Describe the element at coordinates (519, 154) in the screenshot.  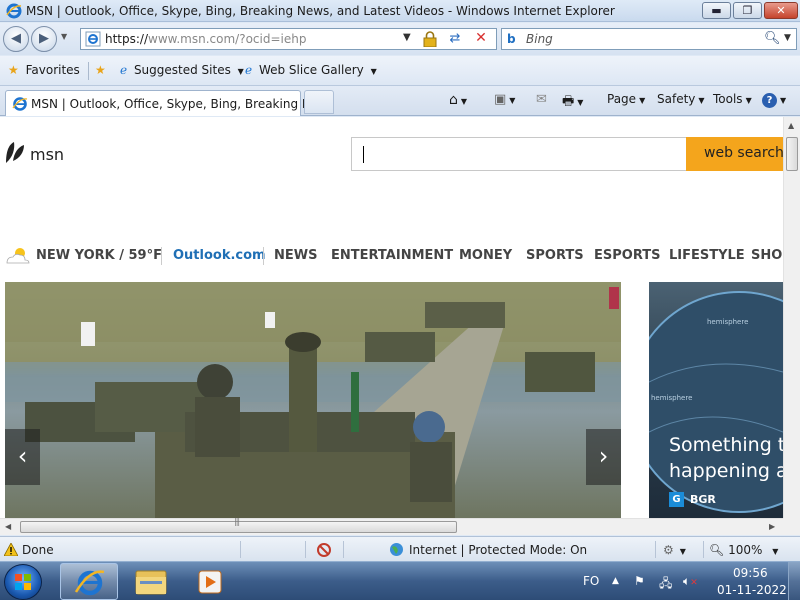
I see `msn-search-input` at that location.